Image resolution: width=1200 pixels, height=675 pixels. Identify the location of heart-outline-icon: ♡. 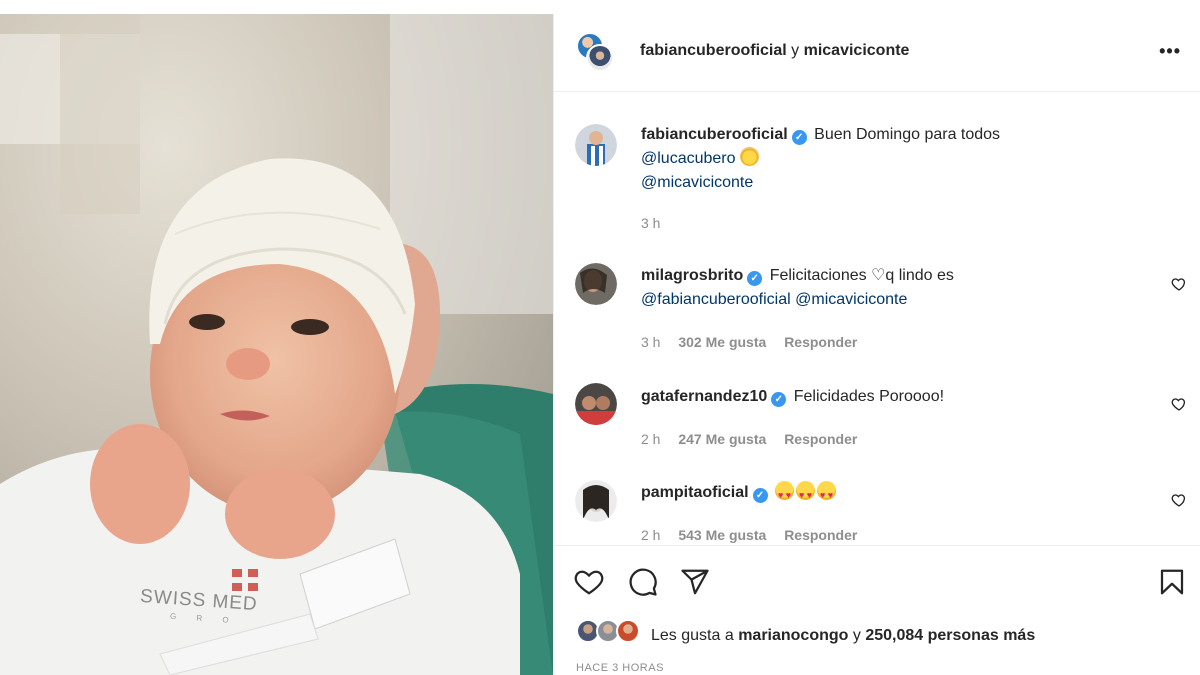
(878, 275).